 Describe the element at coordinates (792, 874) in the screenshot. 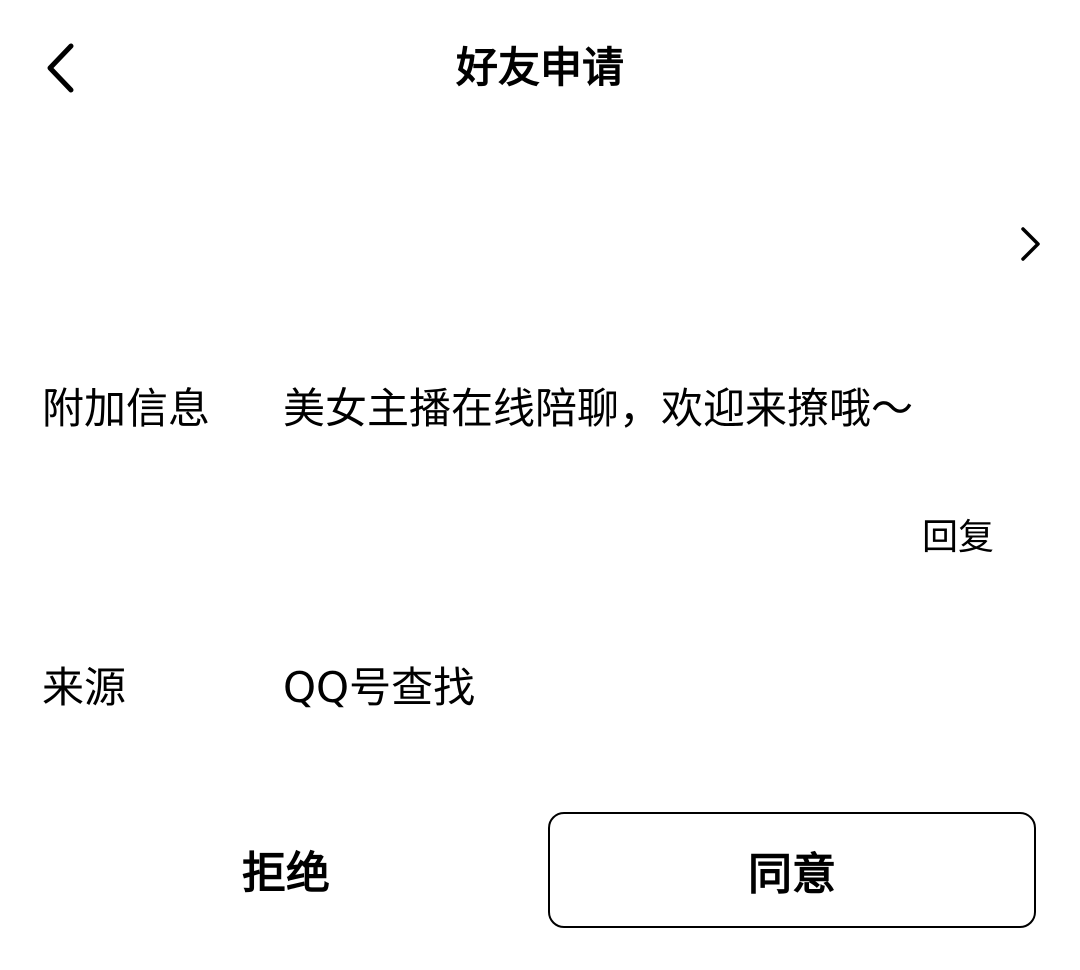

I see `accept-button-label: 同意` at that location.